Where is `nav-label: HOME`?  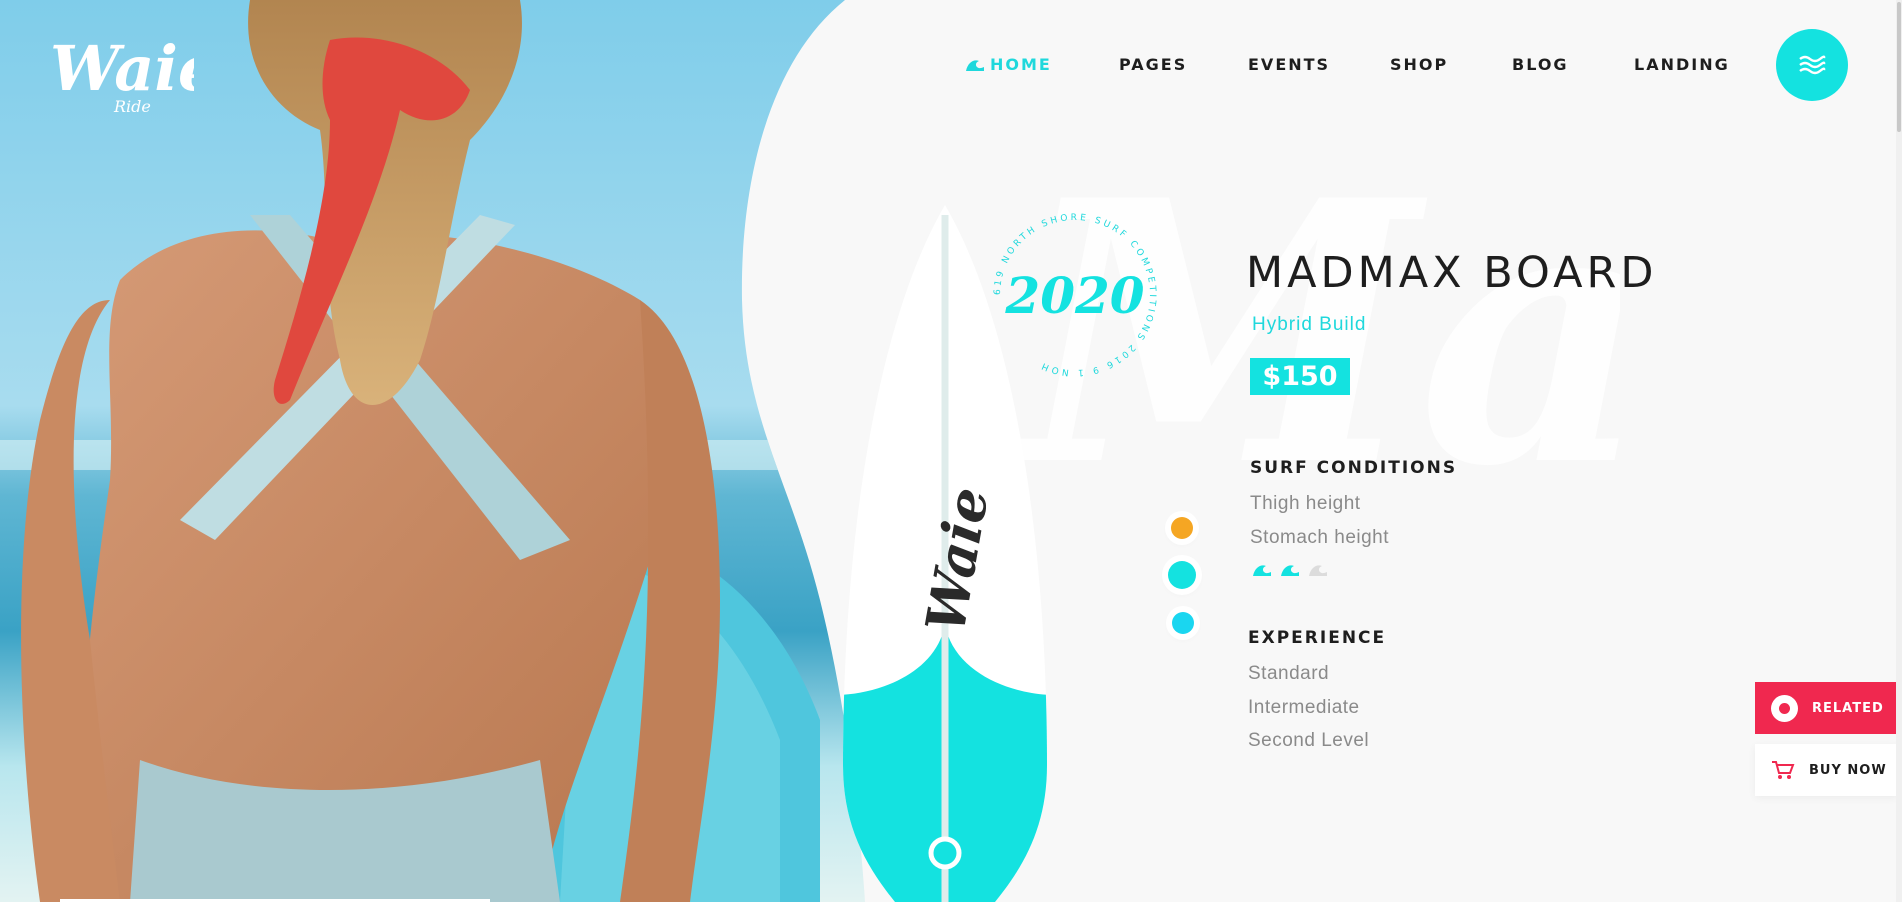
nav-label: HOME is located at coordinates (1021, 64).